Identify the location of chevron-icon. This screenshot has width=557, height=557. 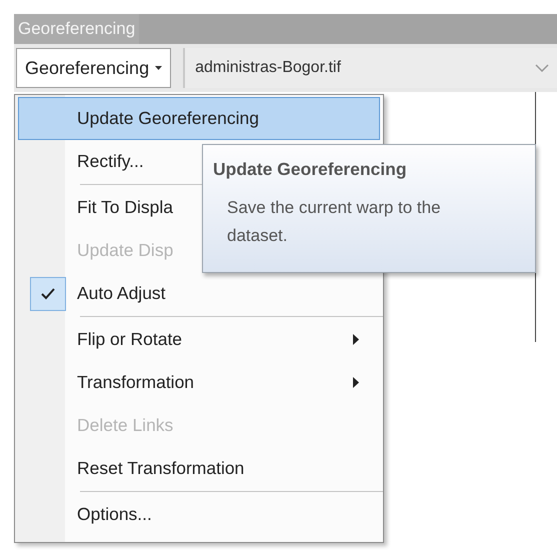
(542, 68).